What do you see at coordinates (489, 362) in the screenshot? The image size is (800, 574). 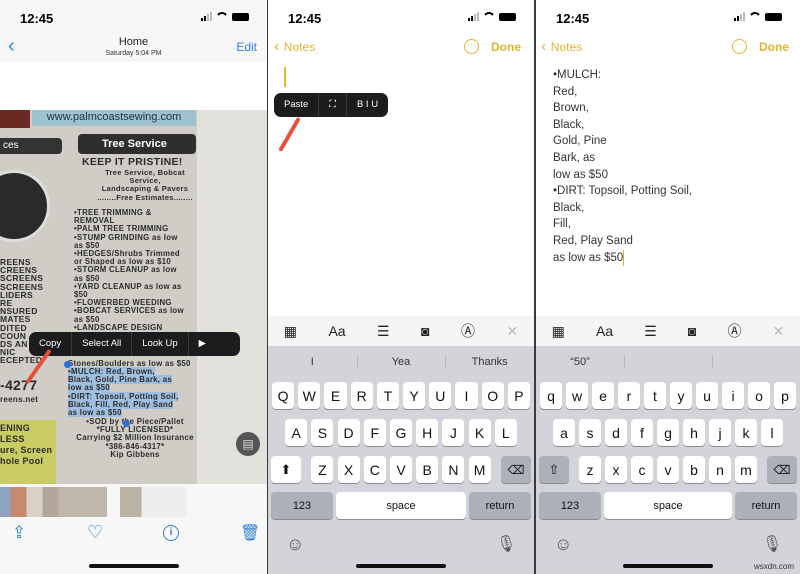 I see `suggestion: Thanks` at bounding box center [489, 362].